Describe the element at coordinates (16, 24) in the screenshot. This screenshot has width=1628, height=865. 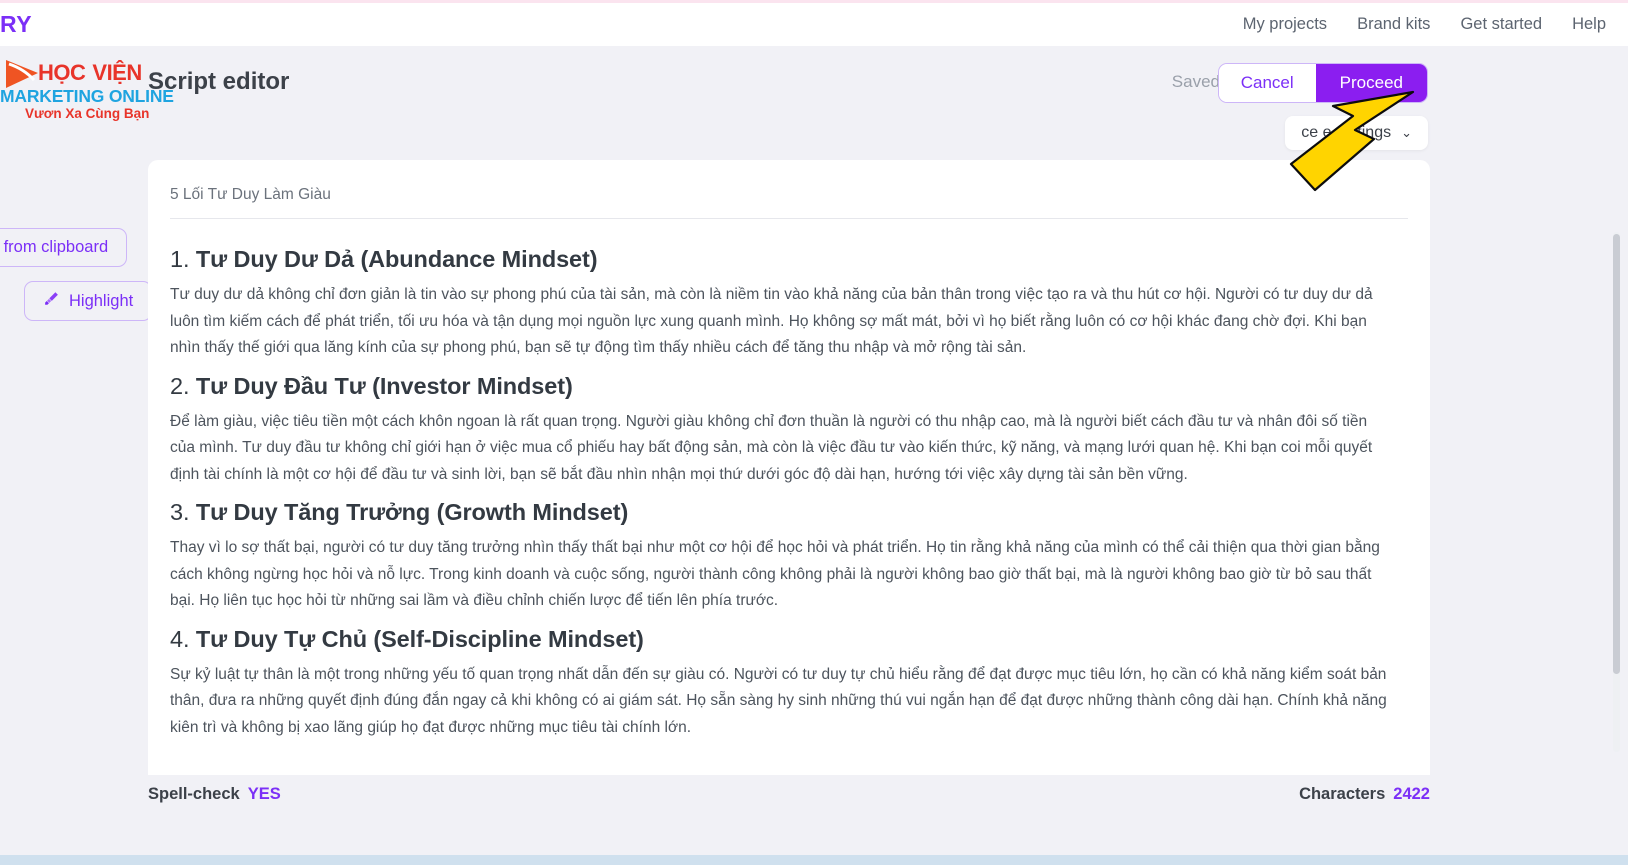
I see `brand-logo-fragment: RY` at that location.